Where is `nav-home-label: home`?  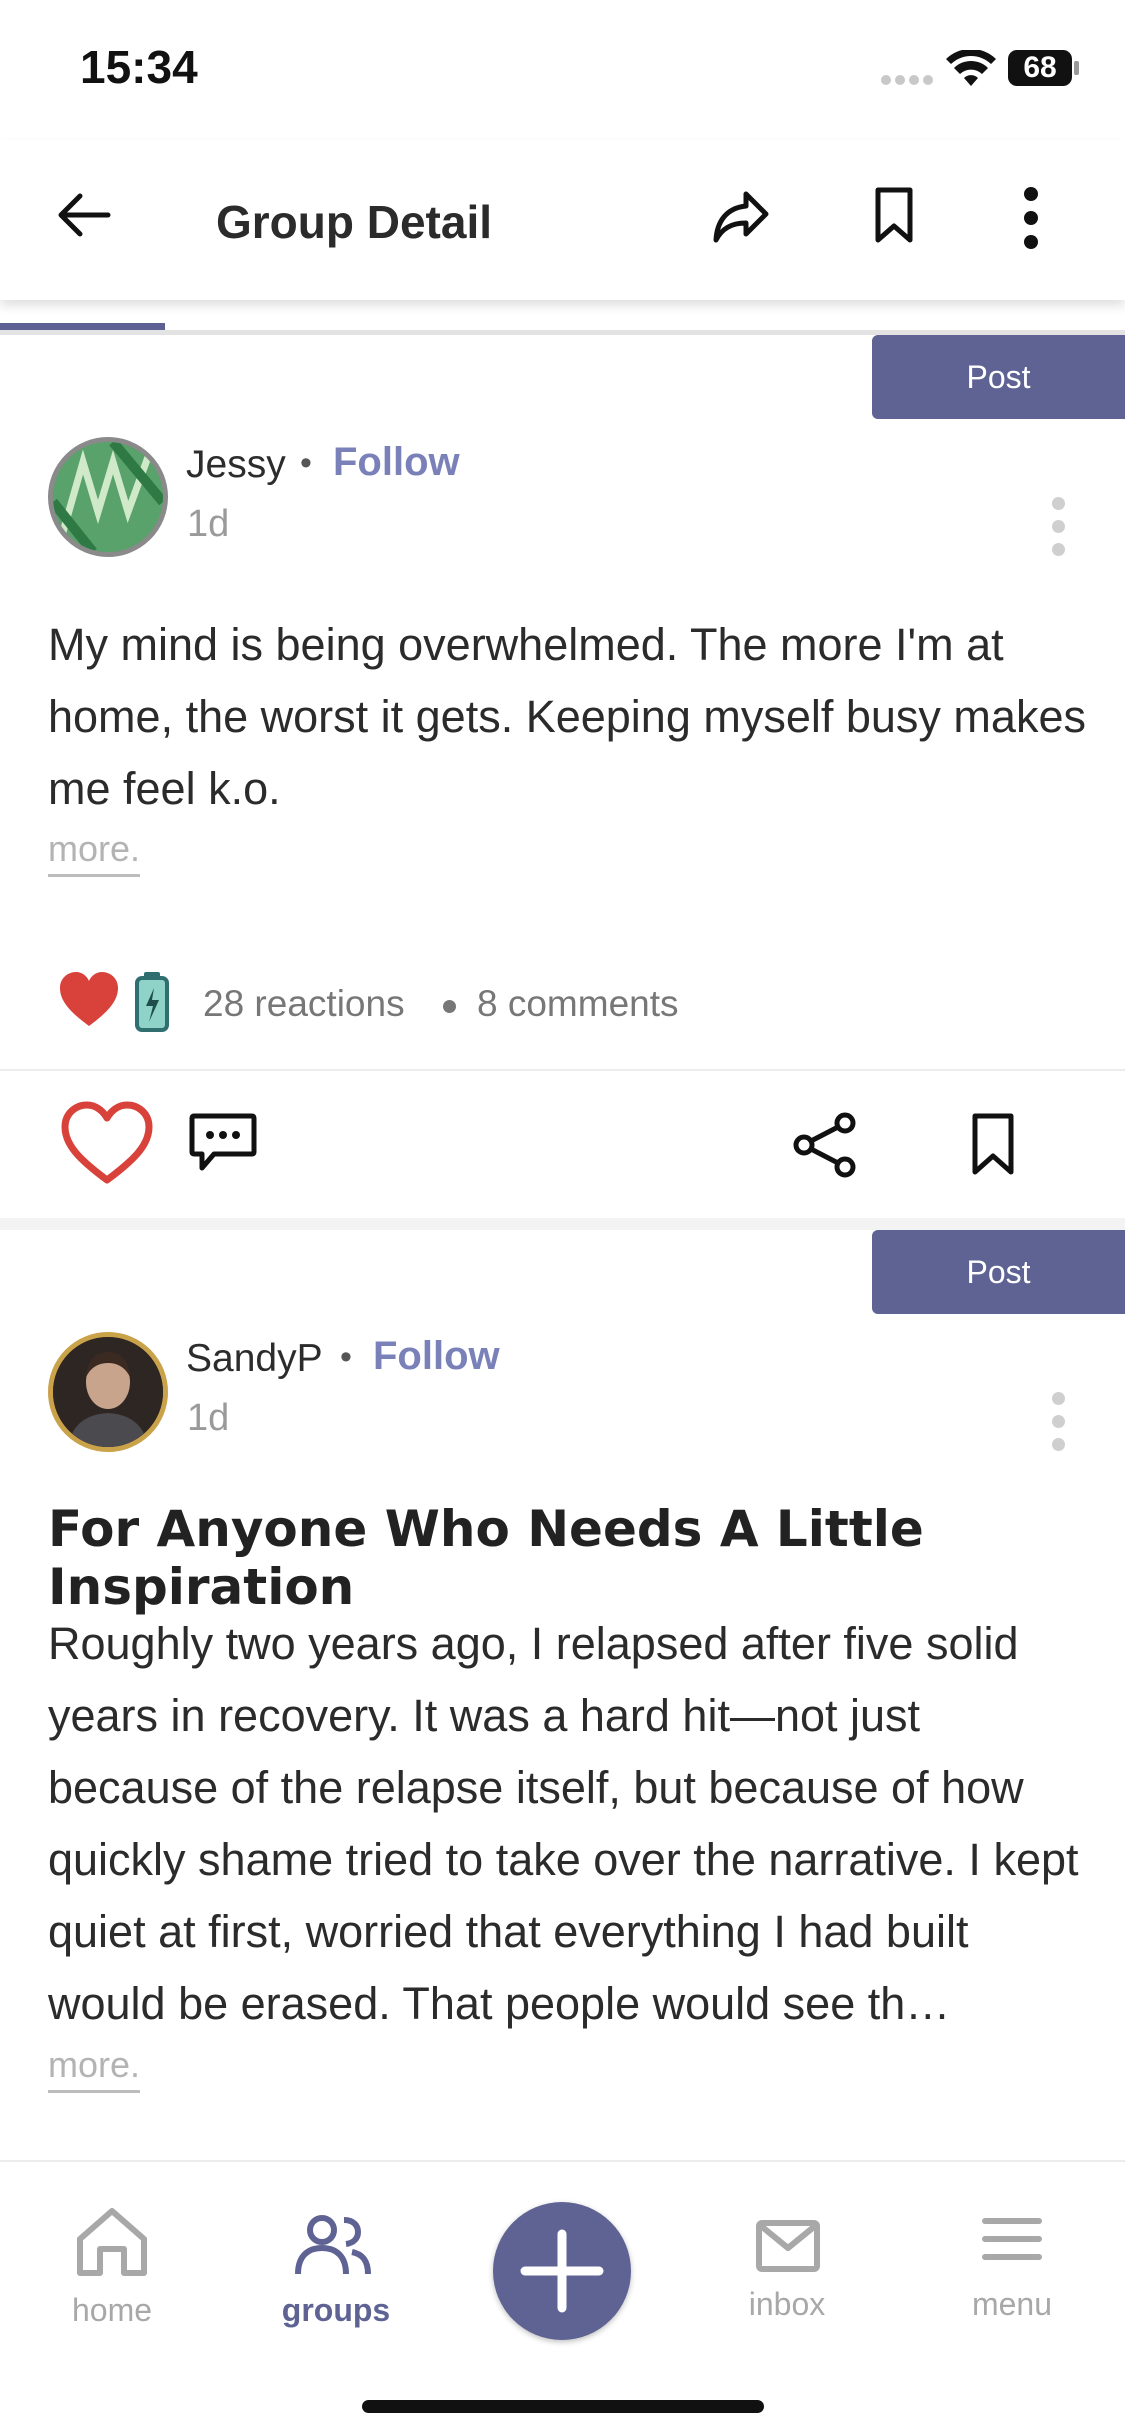
nav-home-label: home is located at coordinates (112, 2310).